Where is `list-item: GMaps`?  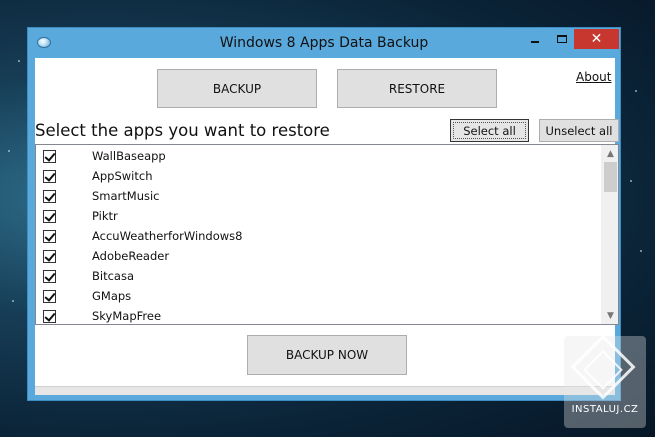
list-item: GMaps is located at coordinates (316, 296).